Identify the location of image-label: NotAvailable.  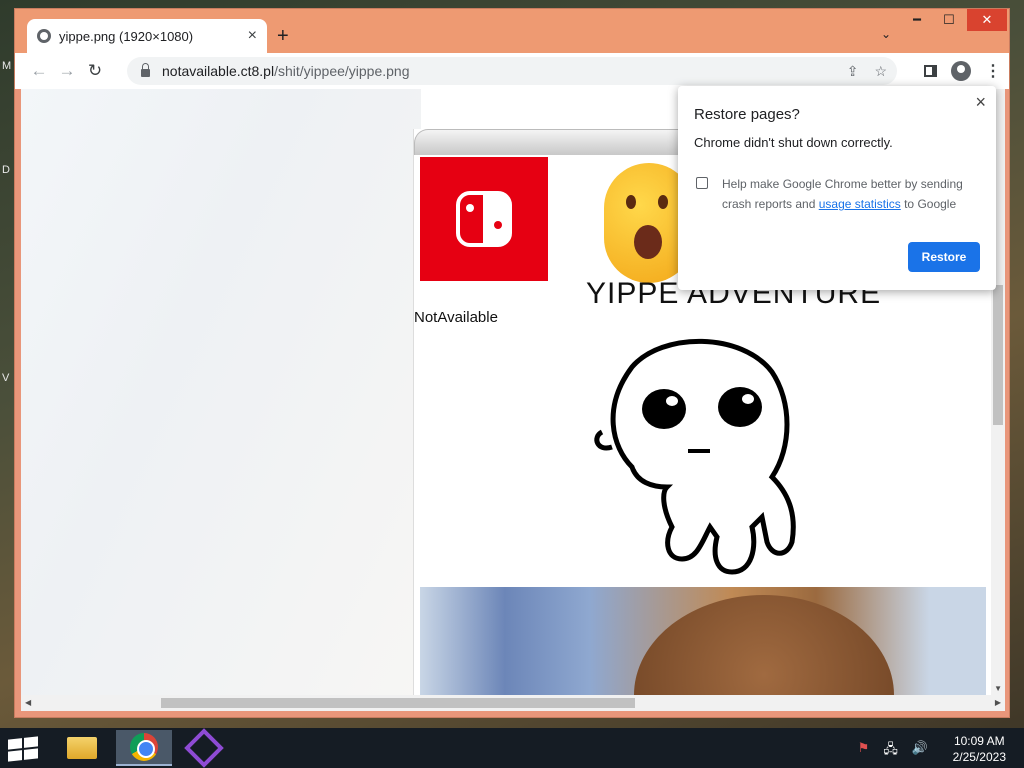
(456, 317).